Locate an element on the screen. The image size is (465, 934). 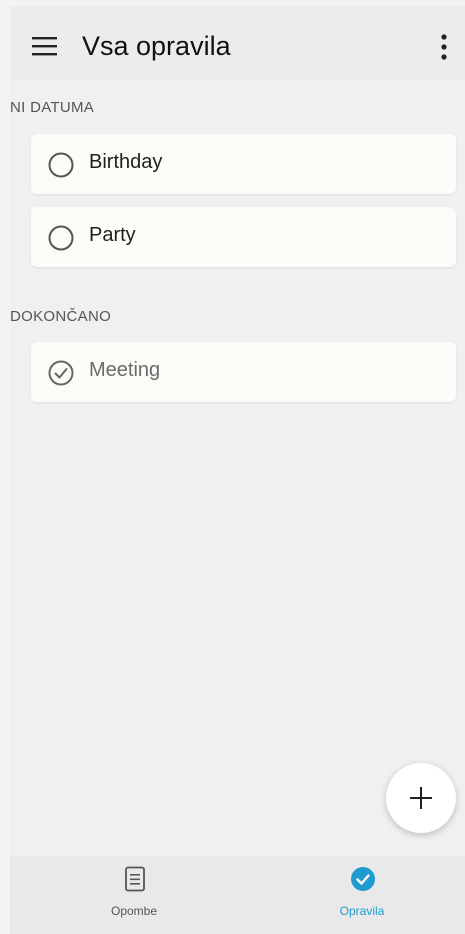
plus-icon is located at coordinates (421, 798).